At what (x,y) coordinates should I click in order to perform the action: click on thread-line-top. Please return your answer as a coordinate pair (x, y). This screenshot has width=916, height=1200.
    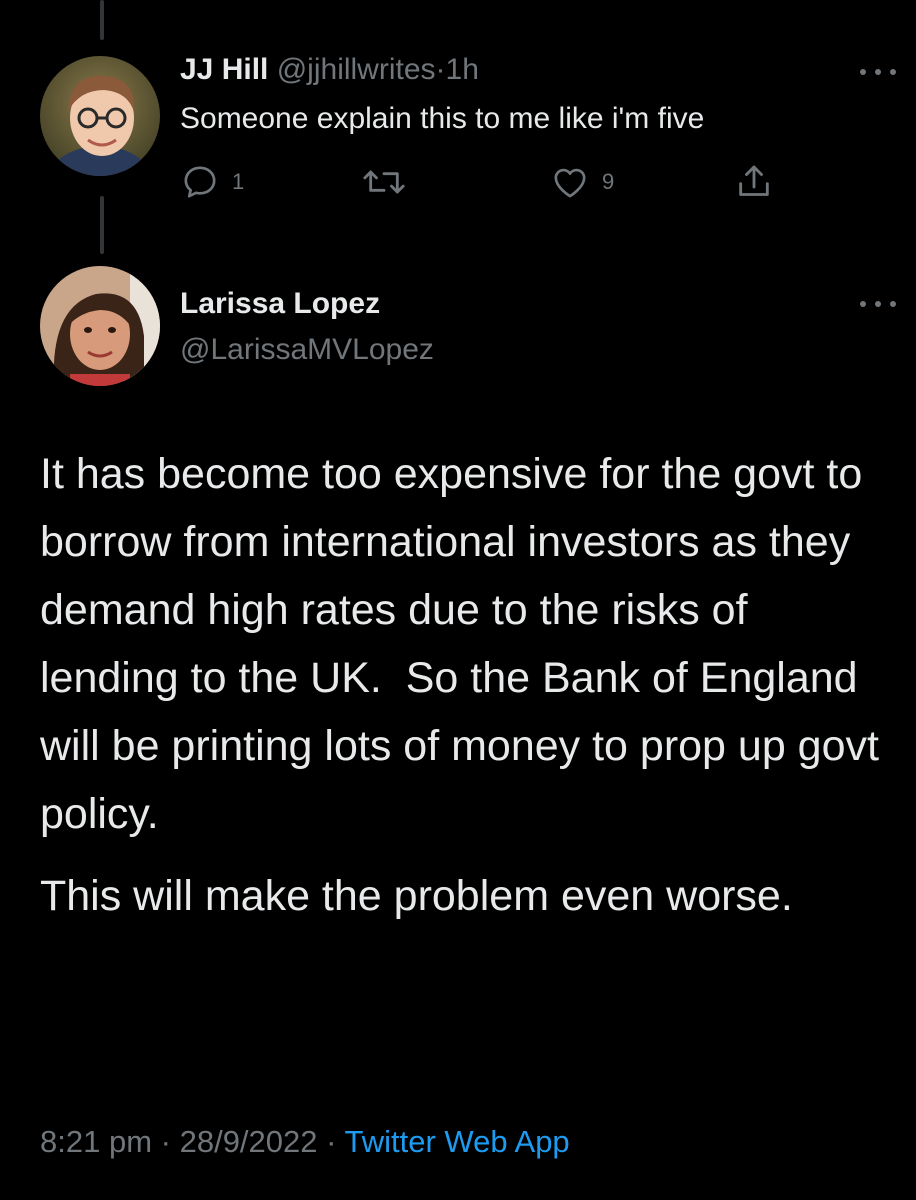
    Looking at the image, I should click on (102, 20).